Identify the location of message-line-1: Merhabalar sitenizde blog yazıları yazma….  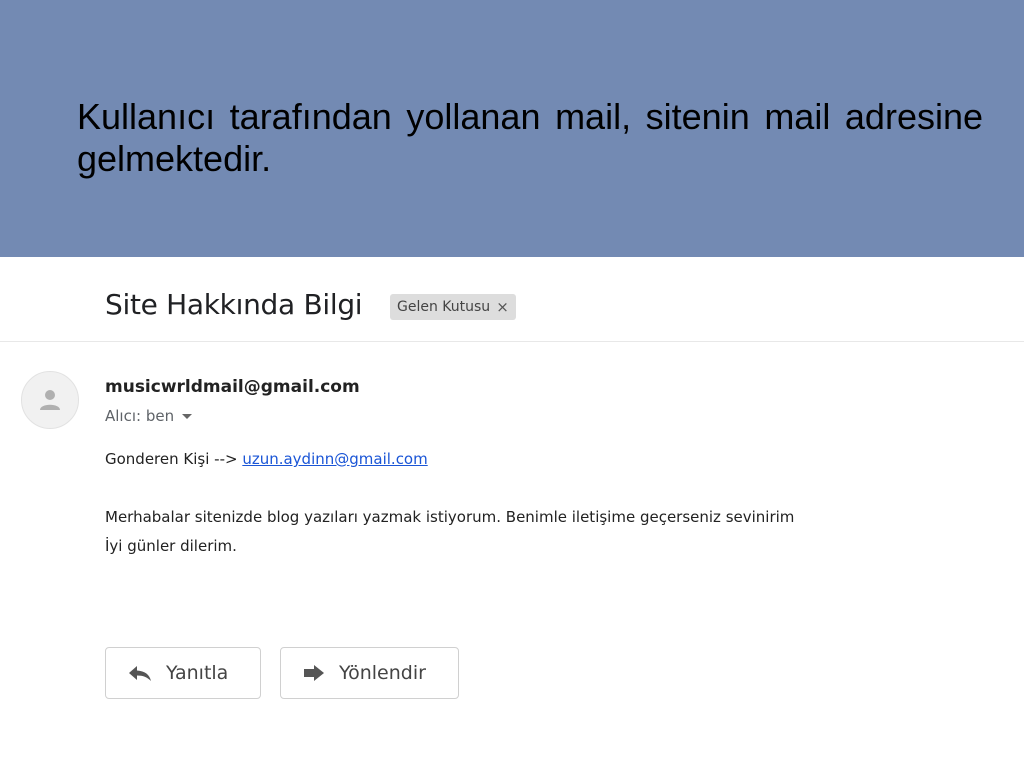
(450, 517).